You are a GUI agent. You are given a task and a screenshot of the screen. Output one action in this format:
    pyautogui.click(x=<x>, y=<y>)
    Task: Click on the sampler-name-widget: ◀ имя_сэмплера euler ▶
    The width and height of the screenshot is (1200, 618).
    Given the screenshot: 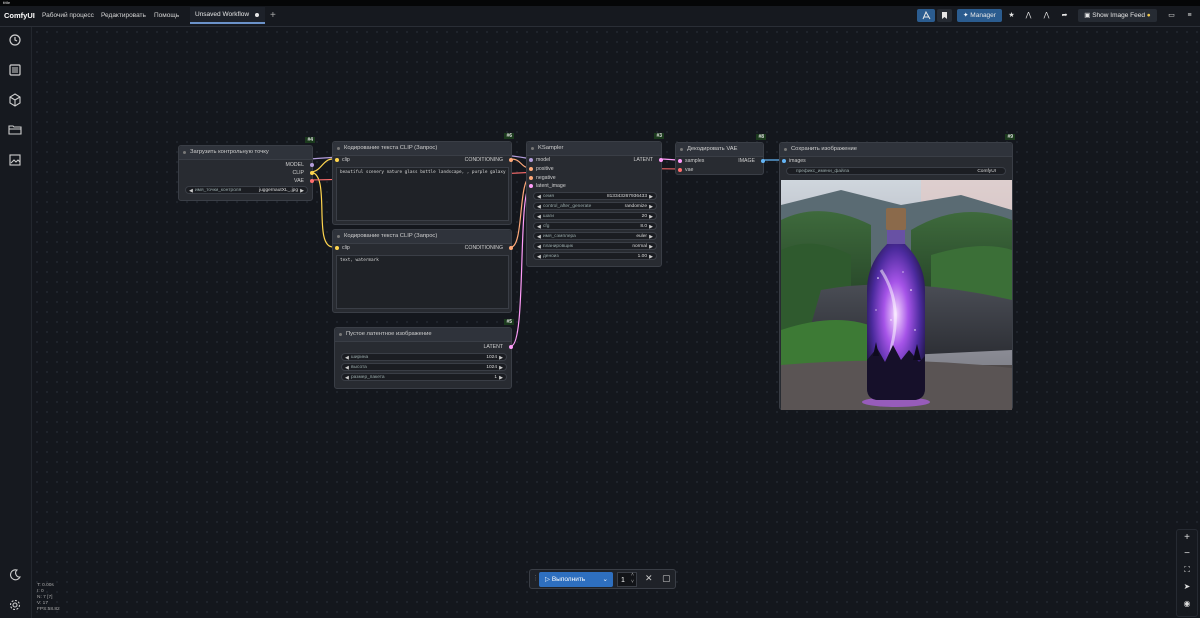 What is the action you would take?
    pyautogui.click(x=595, y=236)
    